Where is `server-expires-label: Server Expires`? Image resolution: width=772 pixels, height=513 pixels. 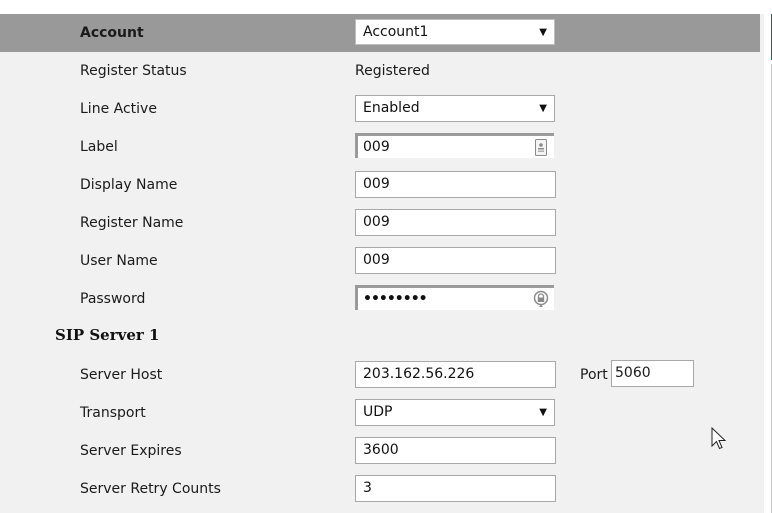
server-expires-label: Server Expires is located at coordinates (131, 451).